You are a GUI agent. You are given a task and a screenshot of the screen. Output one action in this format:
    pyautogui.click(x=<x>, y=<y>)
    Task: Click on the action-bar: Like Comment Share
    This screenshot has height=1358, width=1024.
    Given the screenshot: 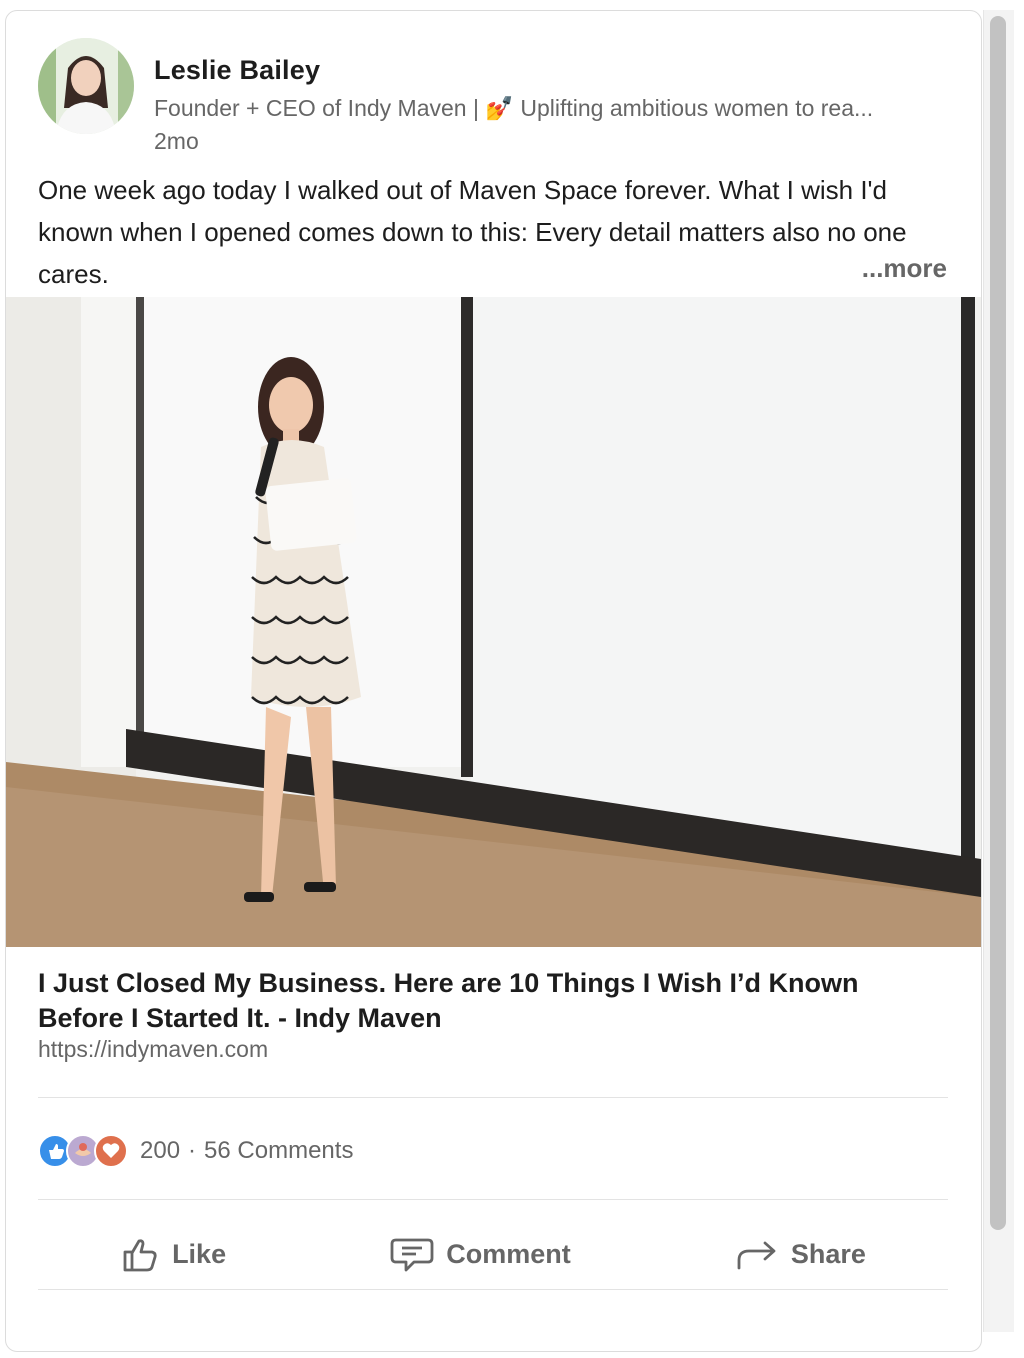 What is the action you would take?
    pyautogui.click(x=493, y=1254)
    